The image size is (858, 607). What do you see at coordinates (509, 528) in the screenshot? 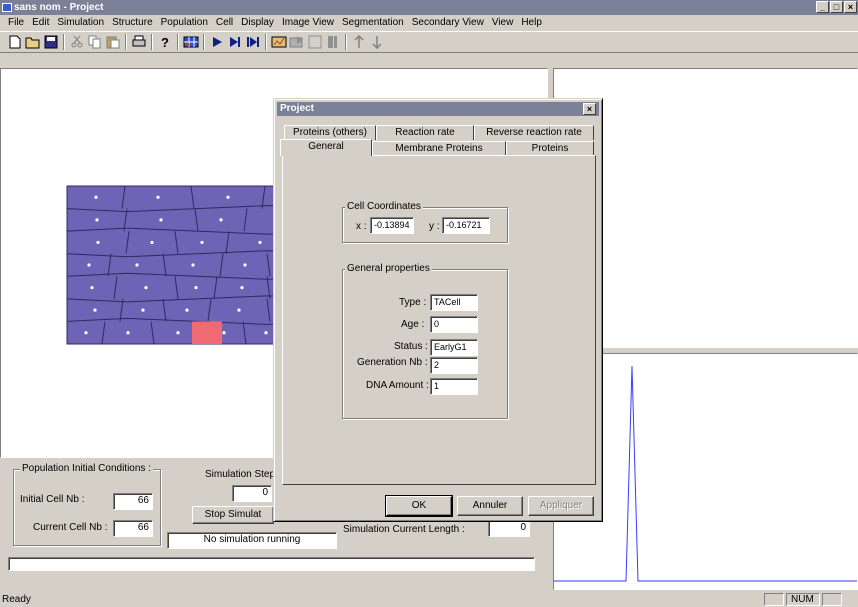
I see `current-length-field: 0` at bounding box center [509, 528].